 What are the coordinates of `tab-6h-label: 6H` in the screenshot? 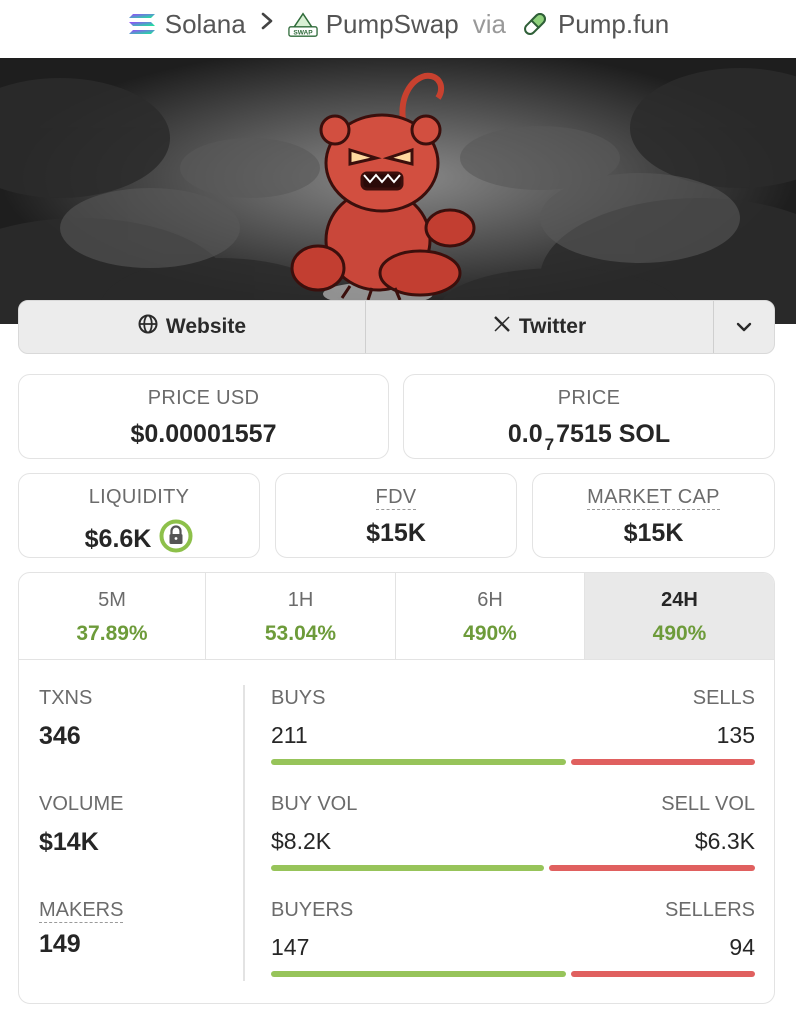 It's located at (490, 600).